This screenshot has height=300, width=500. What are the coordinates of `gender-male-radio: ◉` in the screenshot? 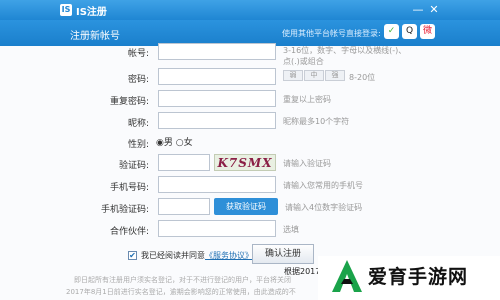 It's located at (160, 143).